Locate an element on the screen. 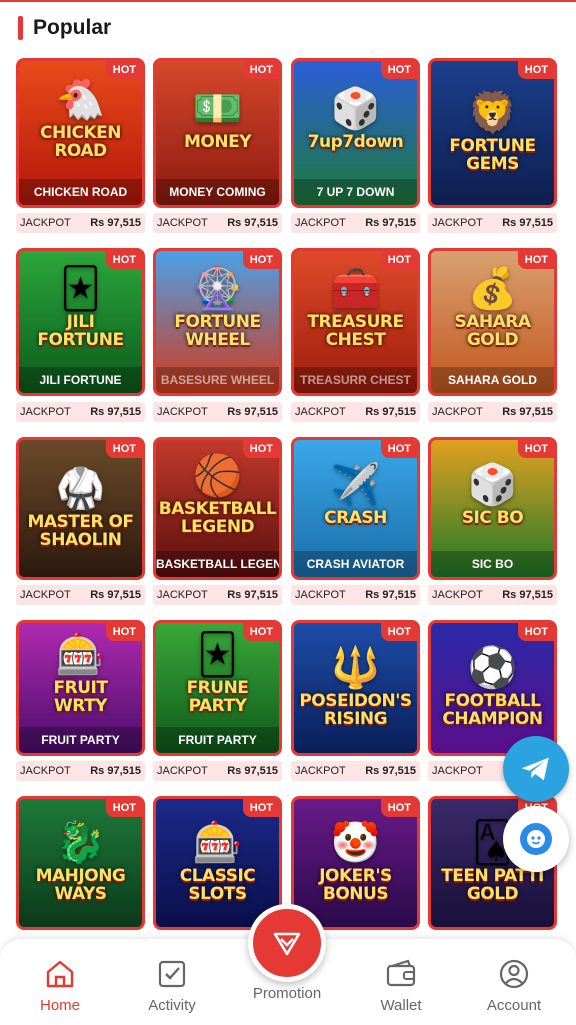 This screenshot has height=1025, width=576. activity-icon is located at coordinates (172, 974).